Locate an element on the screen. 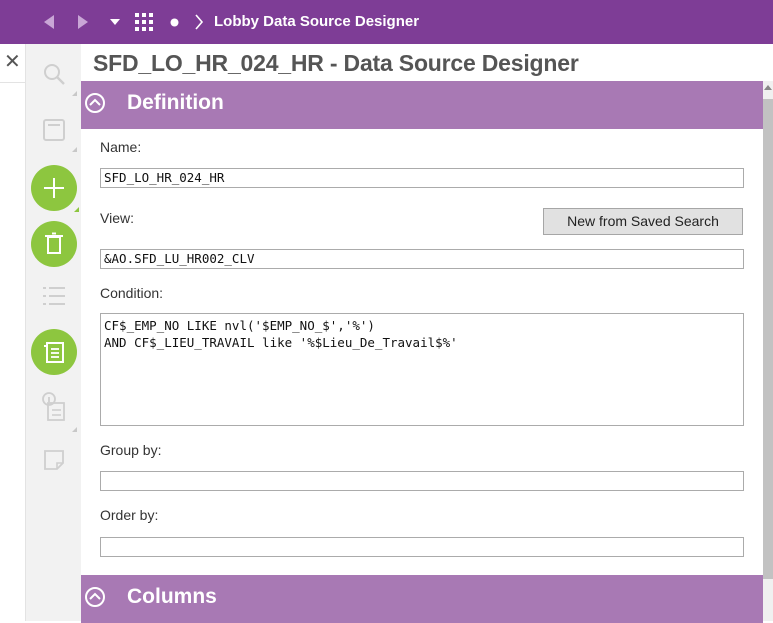 The height and width of the screenshot is (623, 773). command-sidebar is located at coordinates (53, 332).